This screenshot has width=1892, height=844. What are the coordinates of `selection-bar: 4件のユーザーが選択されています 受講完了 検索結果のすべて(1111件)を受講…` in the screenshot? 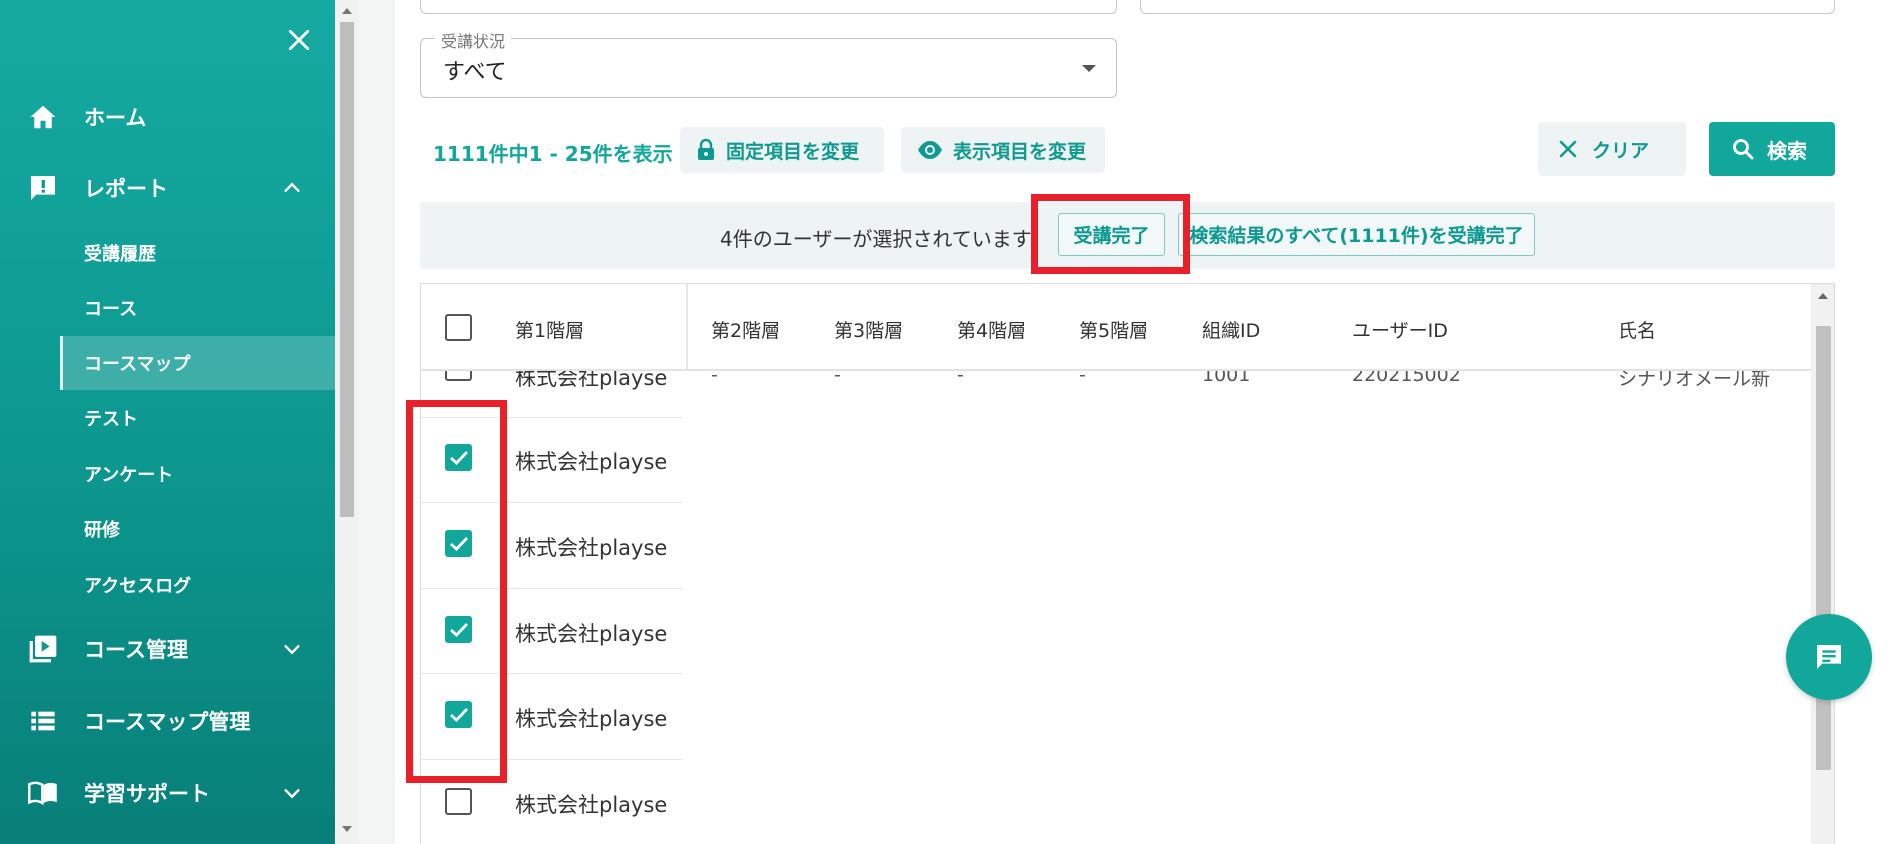 It's located at (1127, 235).